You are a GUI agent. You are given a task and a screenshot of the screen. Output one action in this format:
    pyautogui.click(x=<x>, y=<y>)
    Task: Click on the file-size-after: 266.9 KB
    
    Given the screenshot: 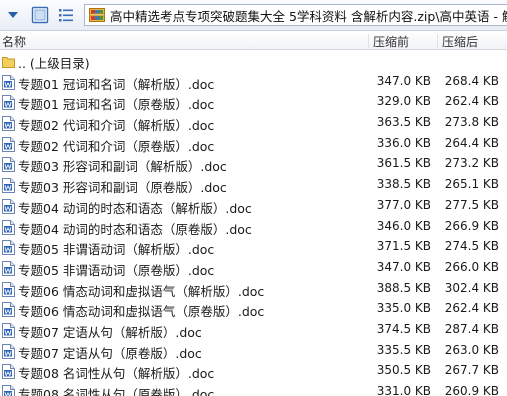 What is the action you would take?
    pyautogui.click(x=471, y=225)
    